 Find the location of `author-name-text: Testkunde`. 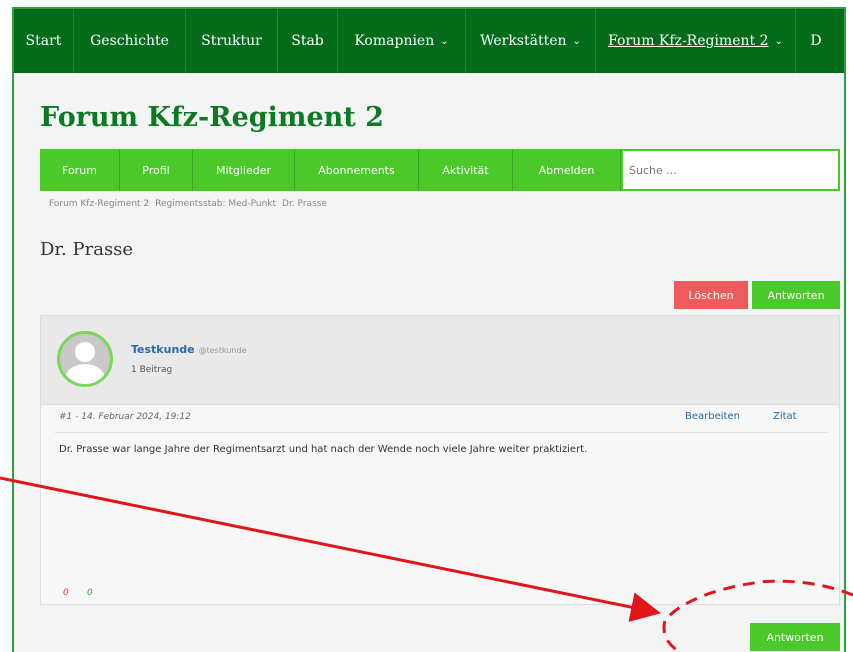

author-name-text: Testkunde is located at coordinates (163, 349).